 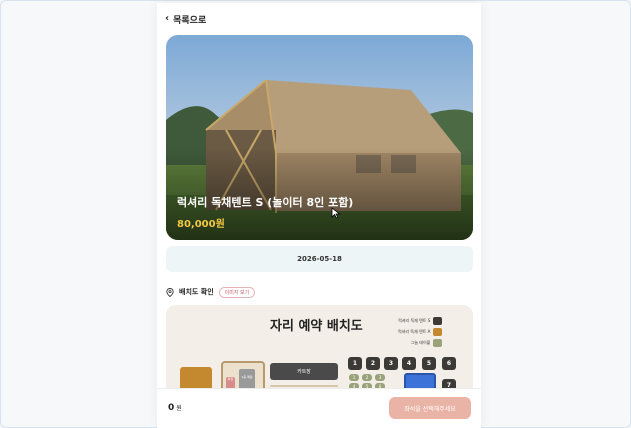 What do you see at coordinates (179, 408) in the screenshot?
I see `total-unit: 원` at bounding box center [179, 408].